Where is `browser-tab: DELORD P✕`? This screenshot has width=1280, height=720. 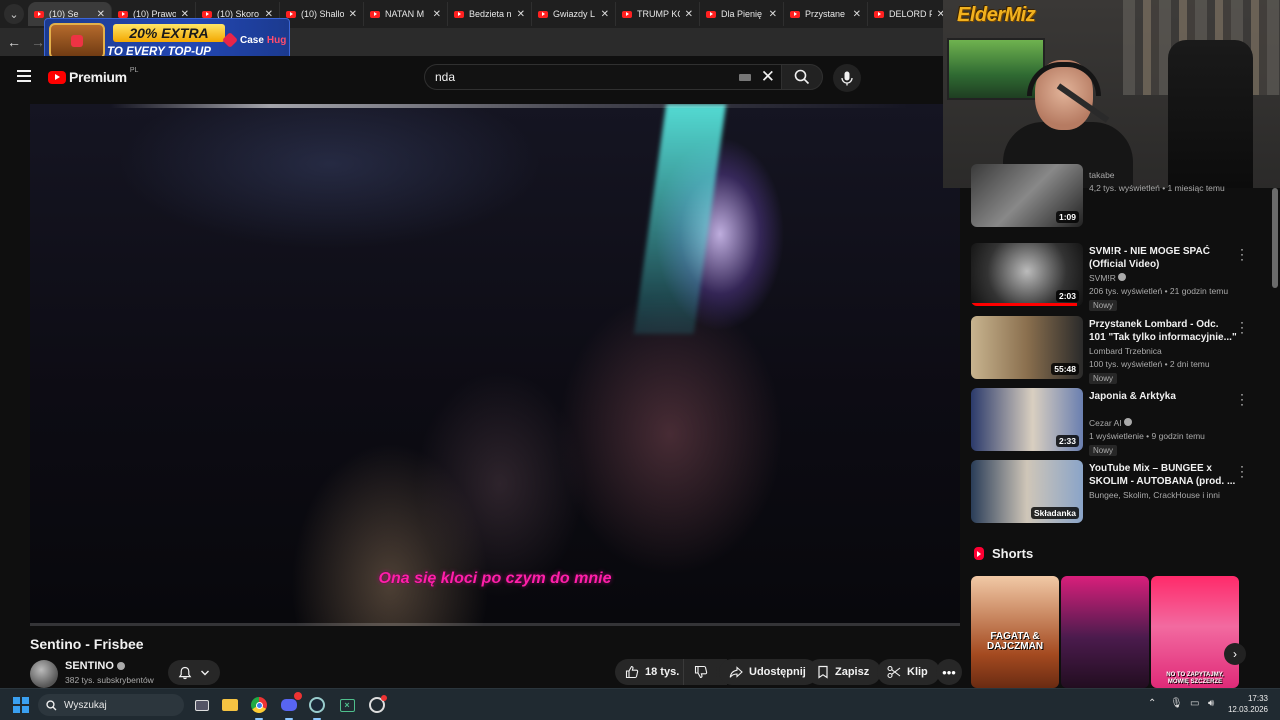 browser-tab: DELORD P✕ is located at coordinates (905, 14).